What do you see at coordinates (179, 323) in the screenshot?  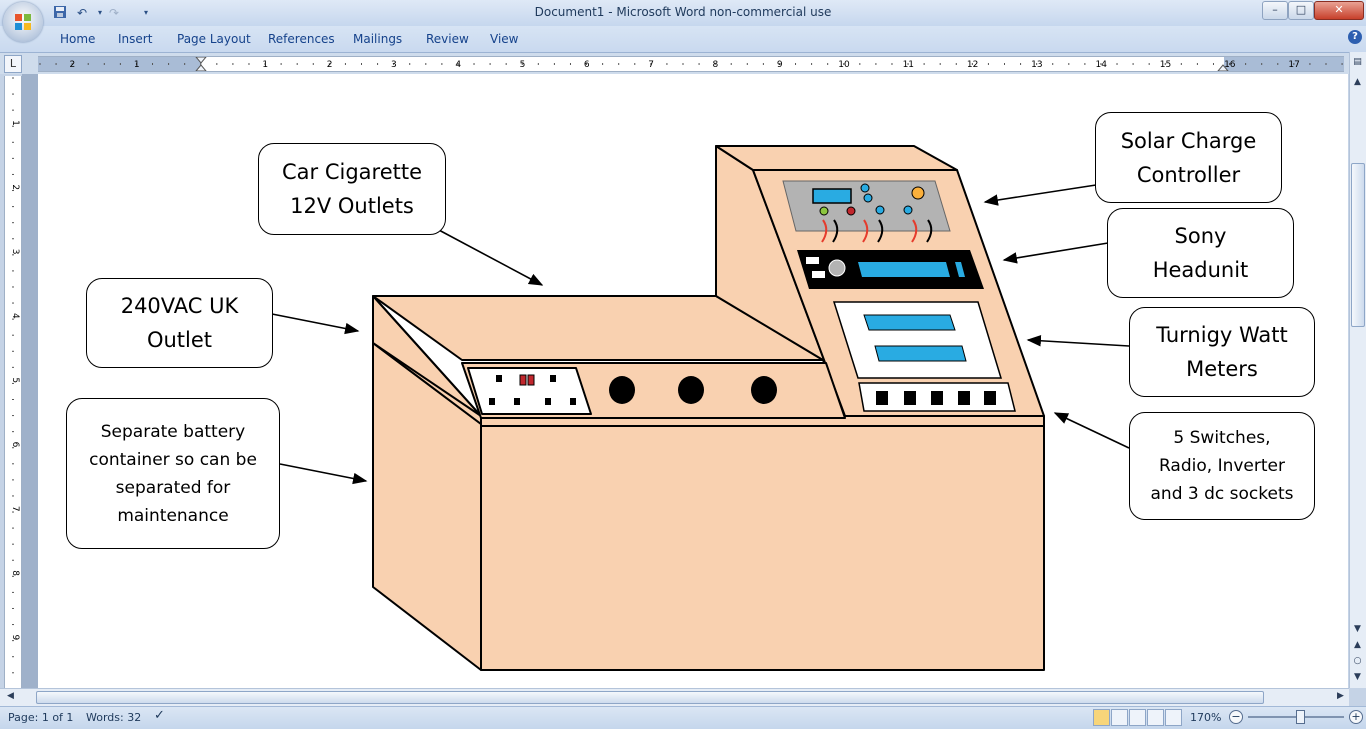 I see `callout-uk-outlet: 240VAC UK Outlet` at bounding box center [179, 323].